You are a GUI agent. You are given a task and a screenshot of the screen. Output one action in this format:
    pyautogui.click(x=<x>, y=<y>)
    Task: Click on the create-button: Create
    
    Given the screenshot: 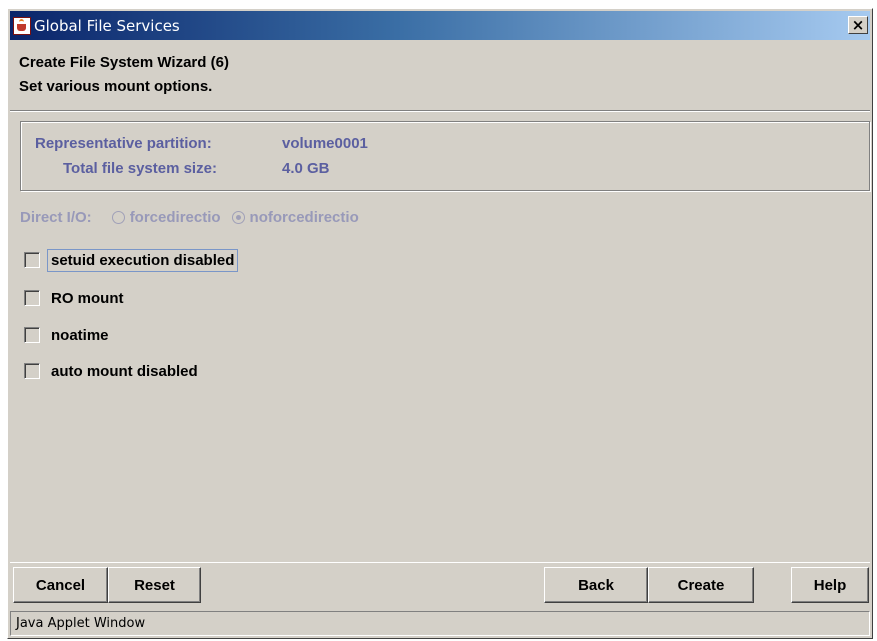 What is the action you would take?
    pyautogui.click(x=701, y=585)
    